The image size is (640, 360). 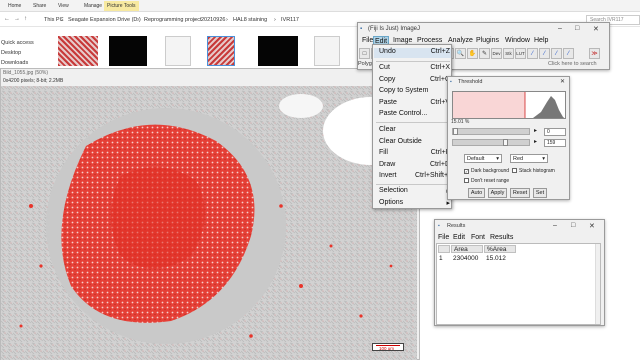 What do you see at coordinates (121, 6) in the screenshot?
I see `picture-tools-label: Picture Tools` at bounding box center [121, 6].